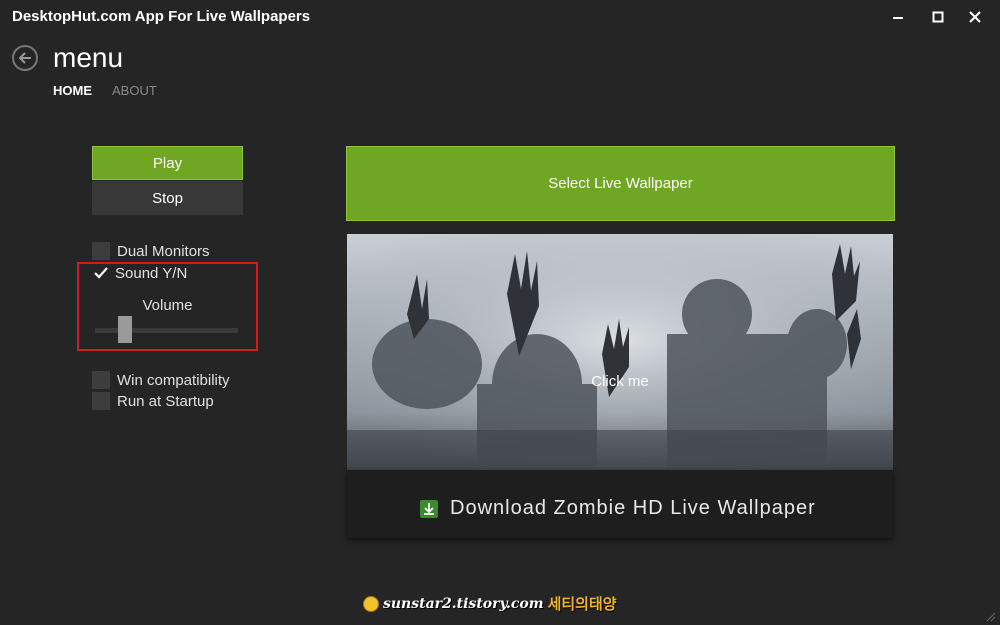  What do you see at coordinates (463, 603) in the screenshot?
I see `watermark-url: sunstar2.tistory.com` at bounding box center [463, 603].